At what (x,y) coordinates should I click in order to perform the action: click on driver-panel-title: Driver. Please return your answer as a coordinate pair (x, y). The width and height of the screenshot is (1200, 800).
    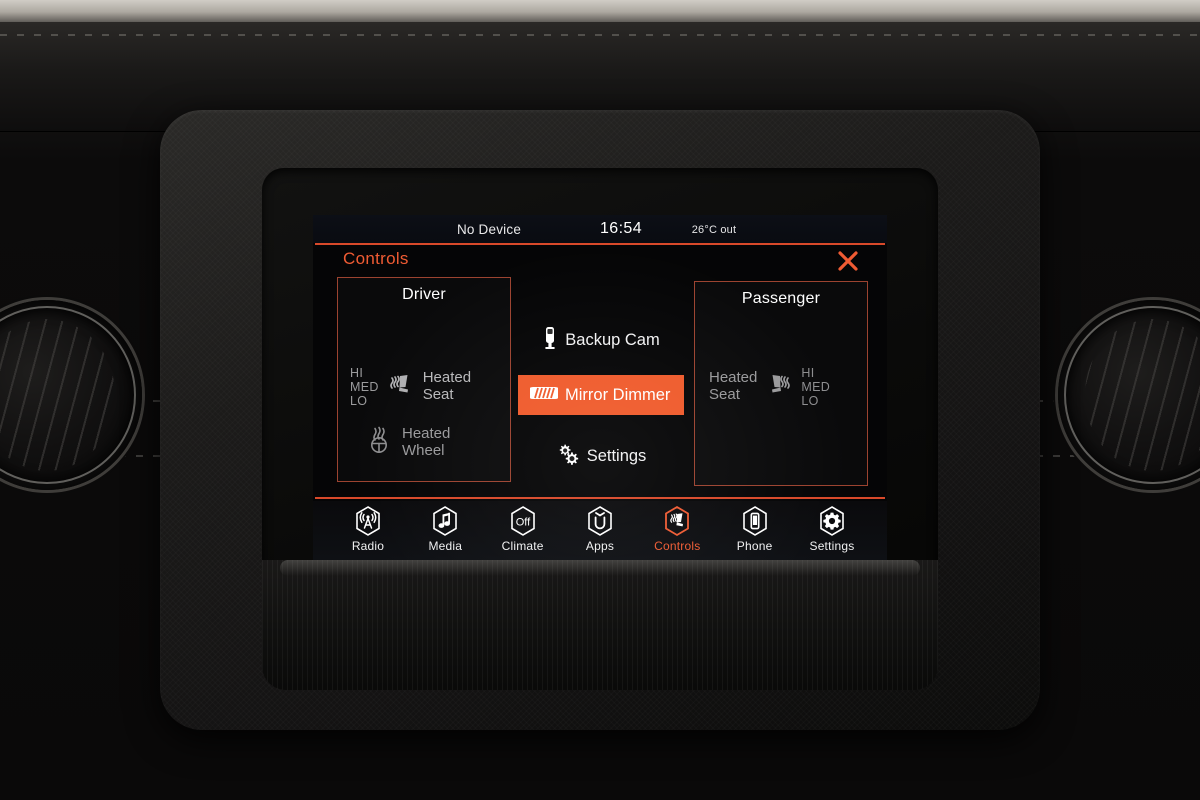
    Looking at the image, I should click on (424, 294).